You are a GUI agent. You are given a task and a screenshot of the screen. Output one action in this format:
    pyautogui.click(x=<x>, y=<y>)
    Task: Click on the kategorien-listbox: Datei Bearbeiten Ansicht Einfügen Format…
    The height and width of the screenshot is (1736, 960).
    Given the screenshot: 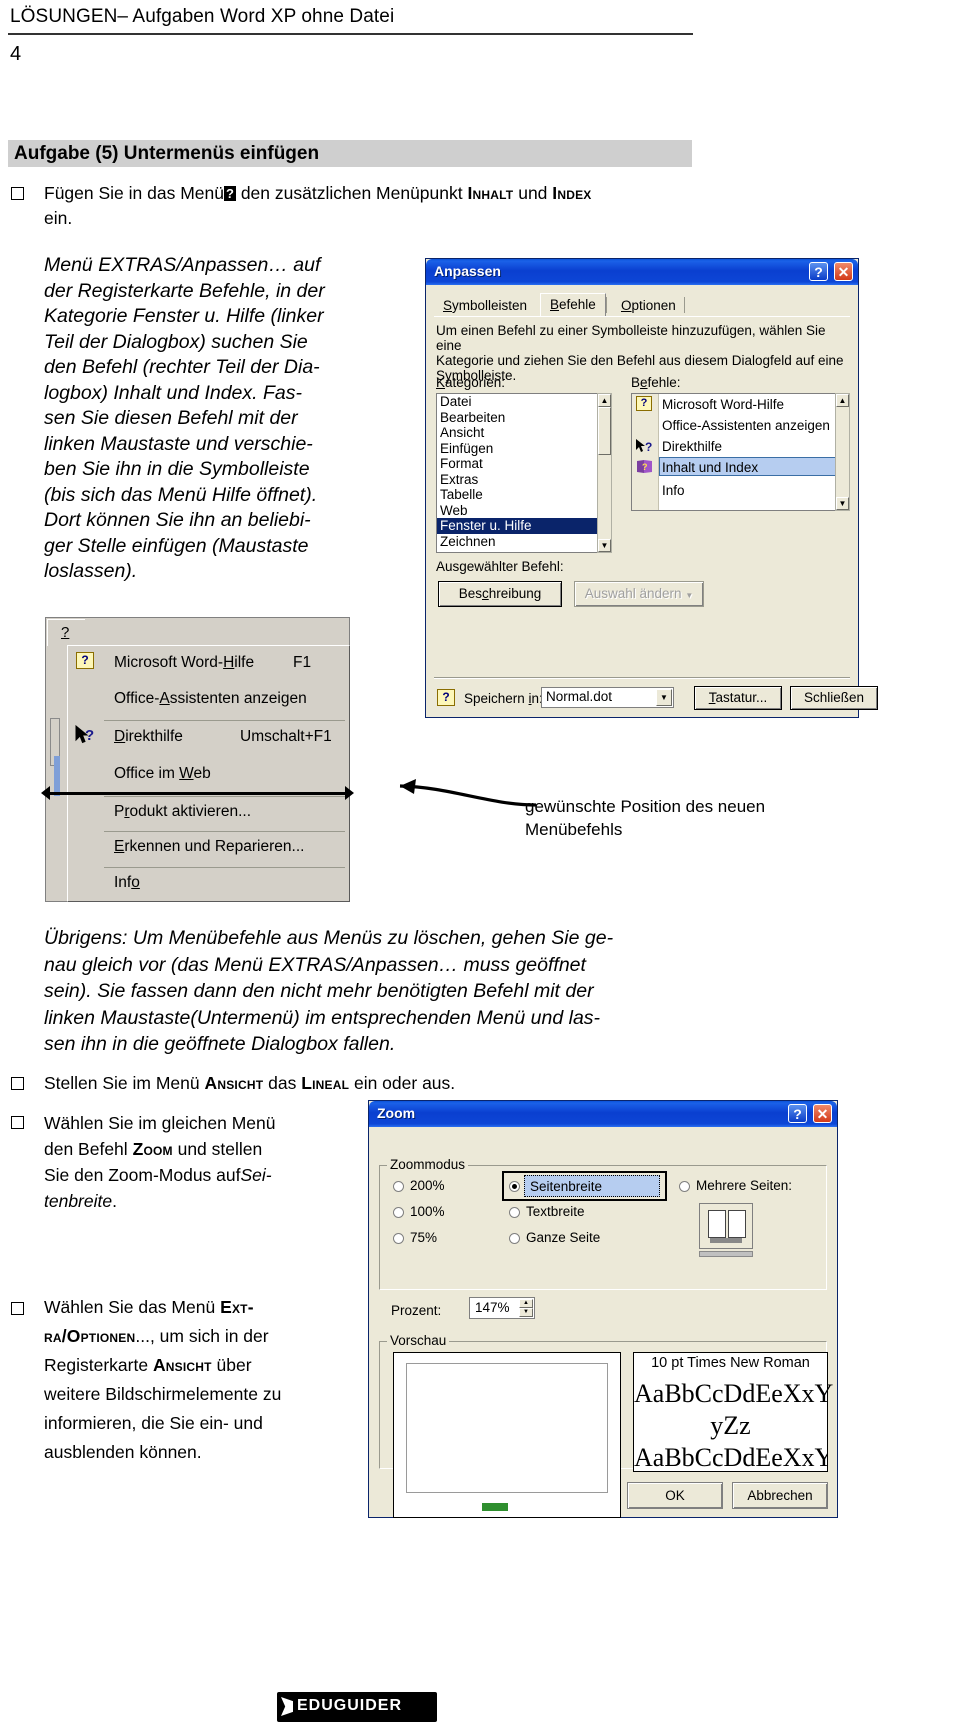 What is the action you would take?
    pyautogui.click(x=523, y=473)
    